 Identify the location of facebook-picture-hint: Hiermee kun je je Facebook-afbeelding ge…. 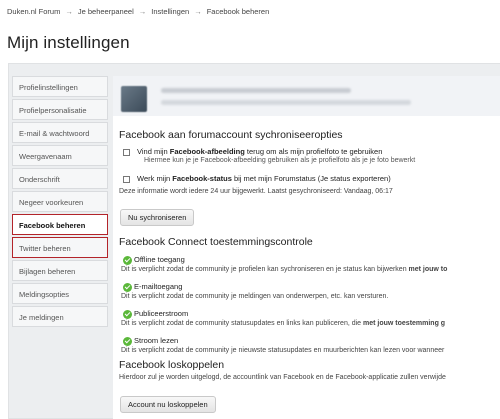
(280, 160).